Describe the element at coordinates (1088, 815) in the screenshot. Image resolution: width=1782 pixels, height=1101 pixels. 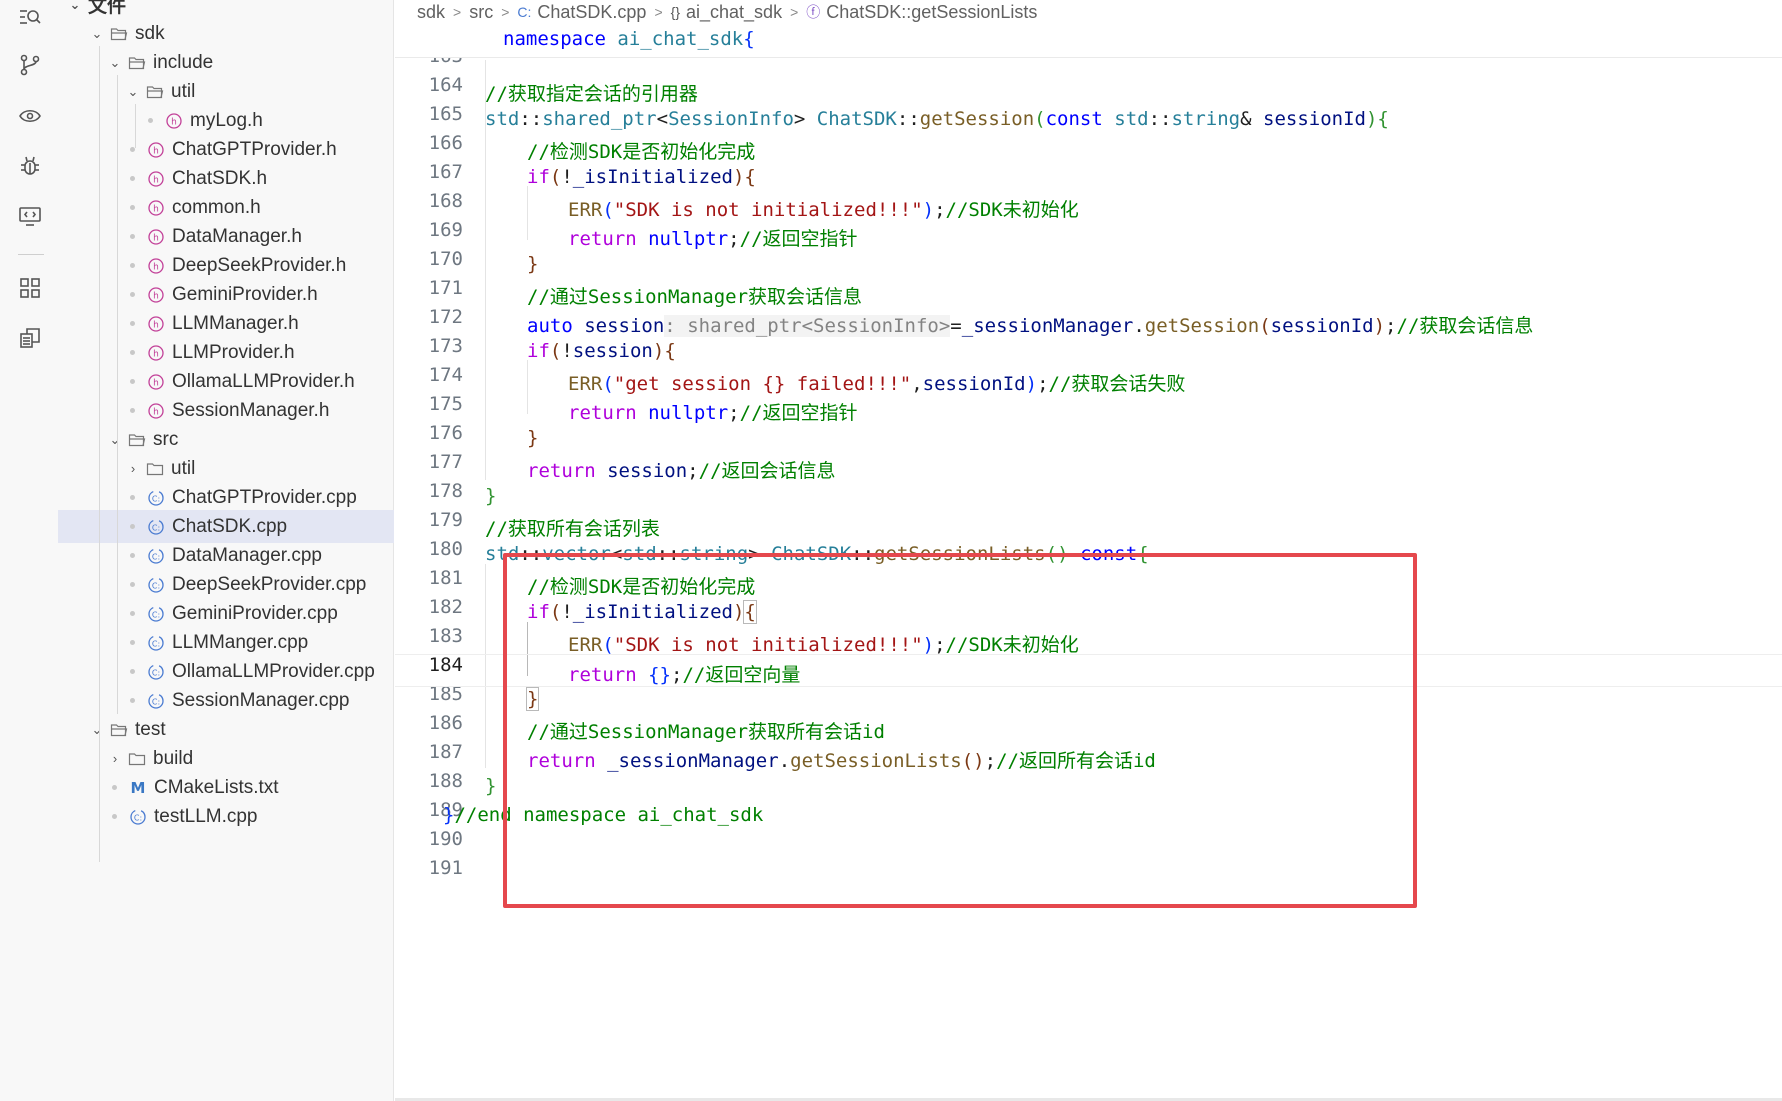
I see `code-line-189: }//end namespace ai_chat_sdk` at that location.